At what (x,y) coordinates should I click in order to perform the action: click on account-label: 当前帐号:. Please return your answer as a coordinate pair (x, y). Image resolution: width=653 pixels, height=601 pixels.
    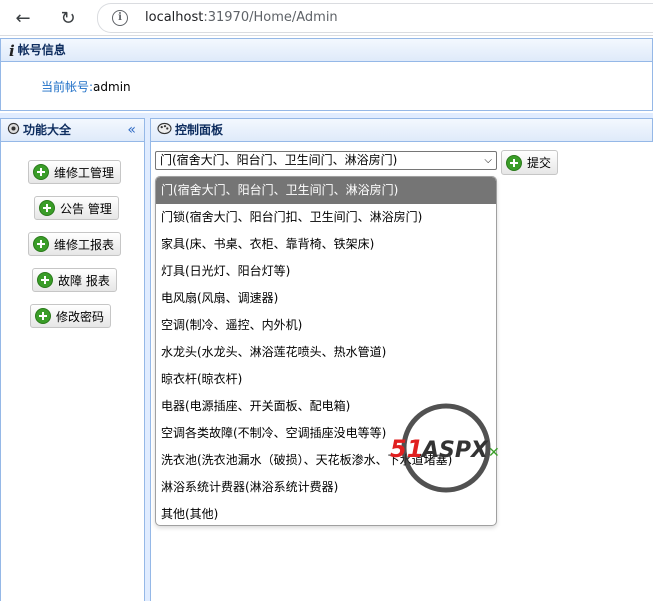
    Looking at the image, I should click on (67, 87).